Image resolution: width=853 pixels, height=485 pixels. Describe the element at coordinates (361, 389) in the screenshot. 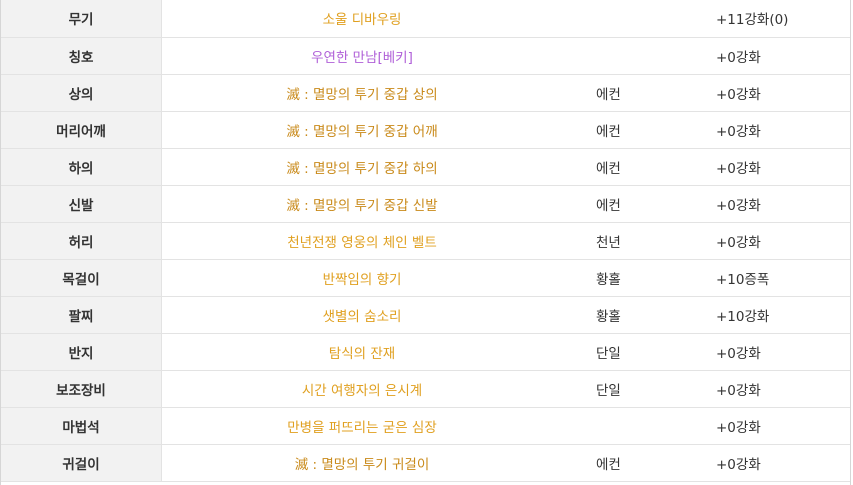

I see `item-name-link: 시간 여행자의 은시계` at that location.